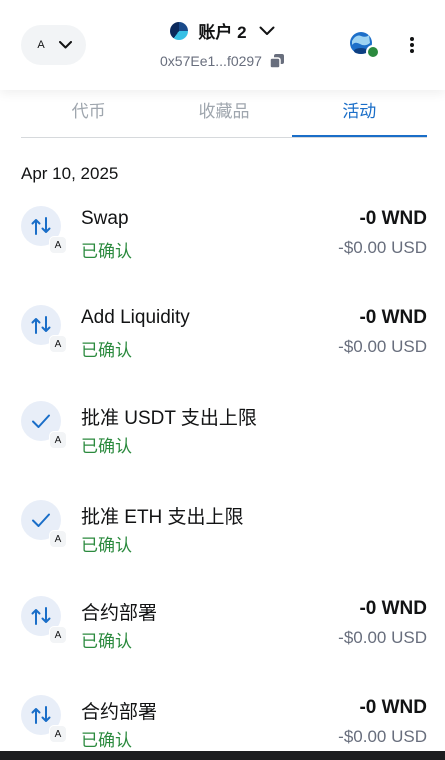 This screenshot has height=760, width=445. What do you see at coordinates (88, 113) in the screenshot?
I see `tab-tokens: 代币` at bounding box center [88, 113].